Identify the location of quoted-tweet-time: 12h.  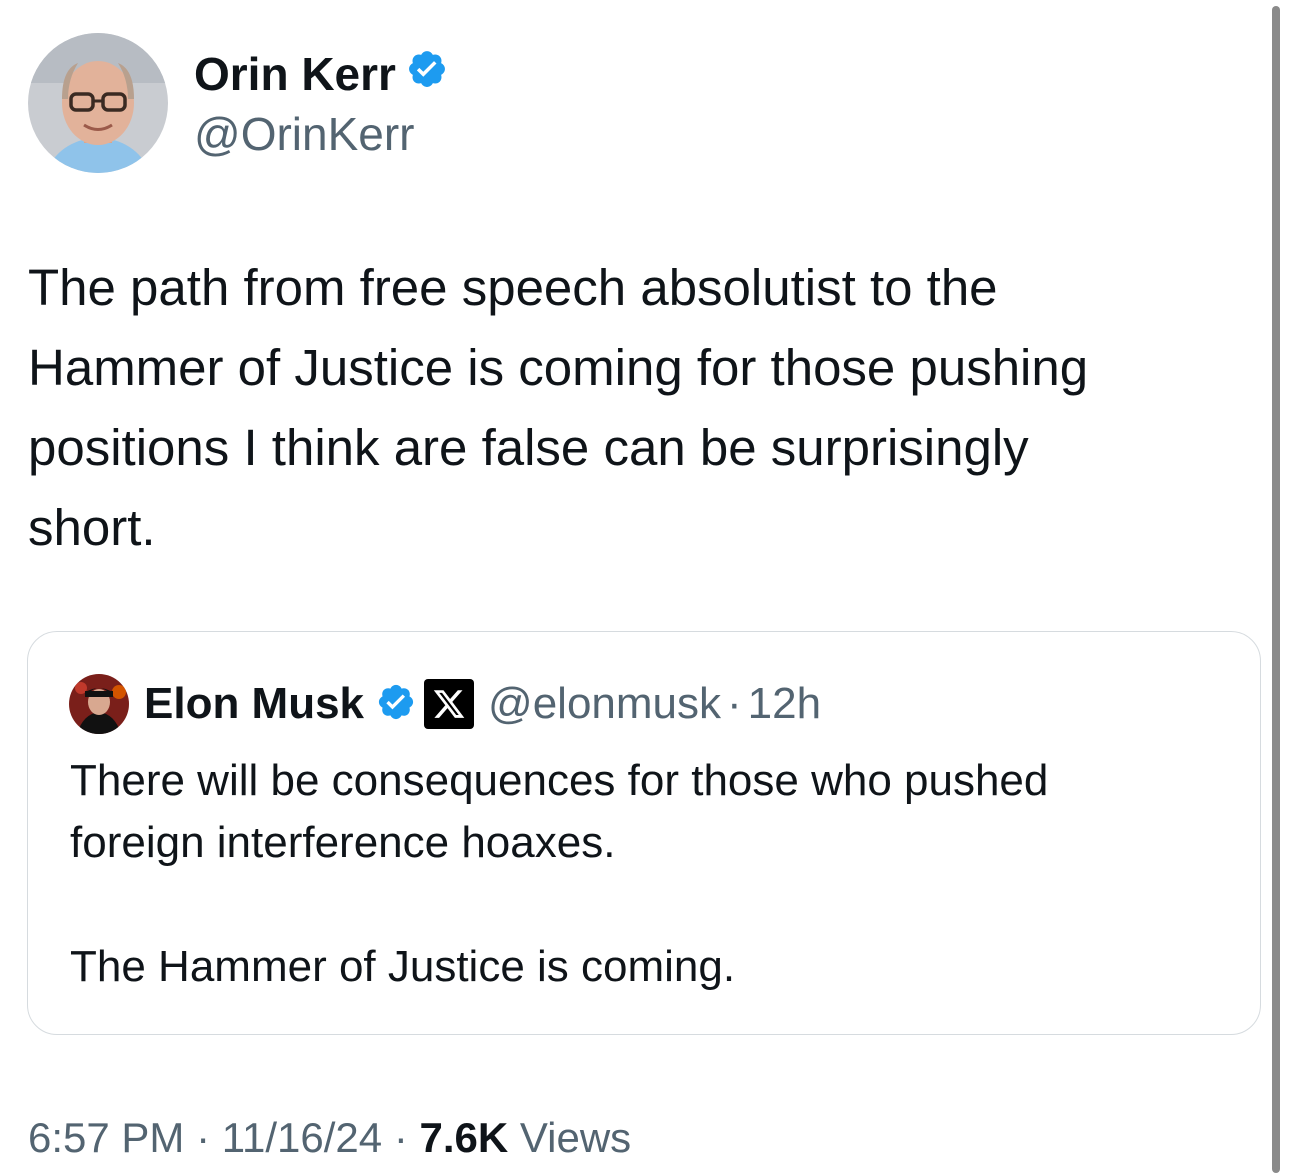
(784, 704).